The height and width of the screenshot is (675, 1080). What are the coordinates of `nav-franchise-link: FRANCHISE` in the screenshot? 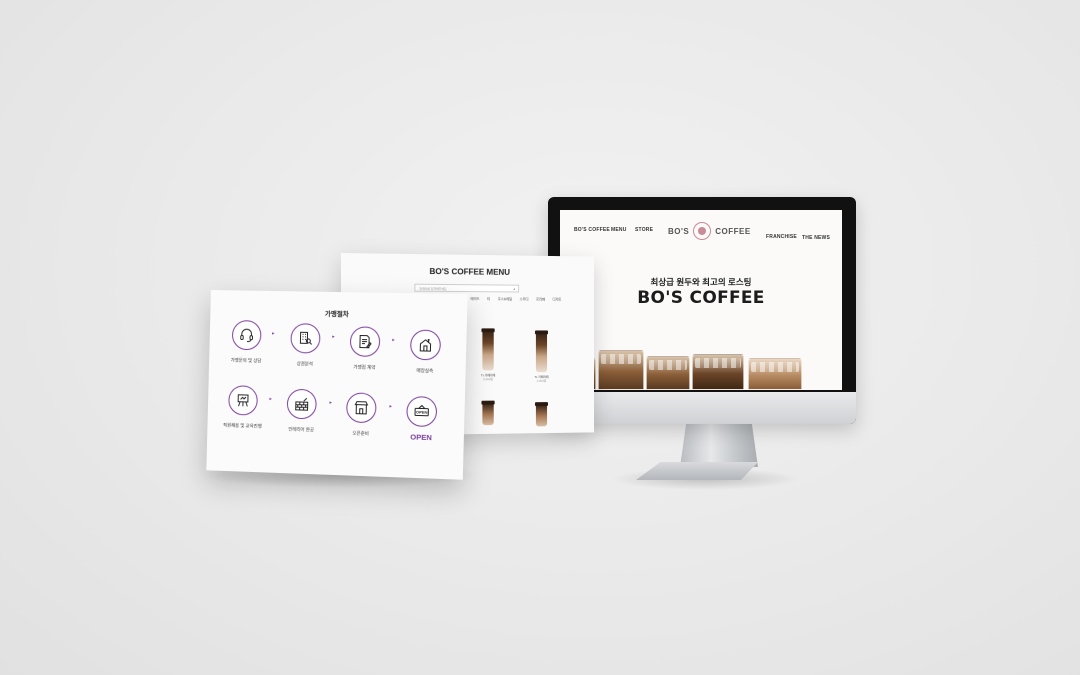 It's located at (781, 237).